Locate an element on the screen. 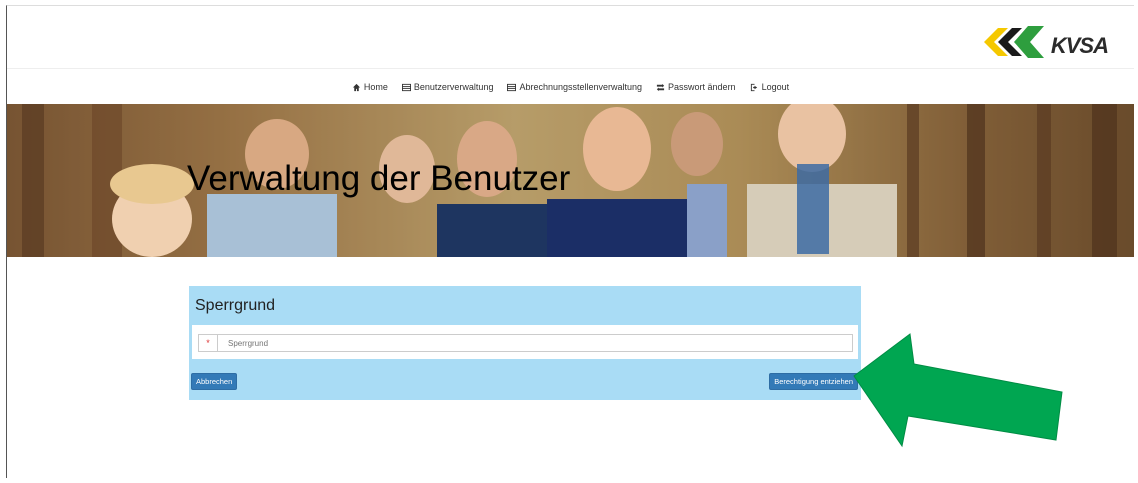 This screenshot has width=1138, height=483. sperrgrund-input is located at coordinates (535, 343).